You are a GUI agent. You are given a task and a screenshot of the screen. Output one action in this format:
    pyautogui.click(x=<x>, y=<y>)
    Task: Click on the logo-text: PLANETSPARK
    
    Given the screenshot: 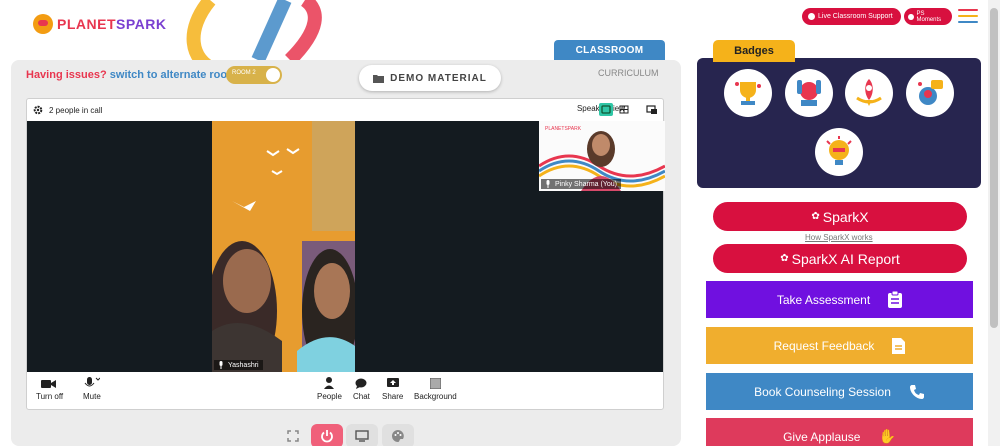 What is the action you would take?
    pyautogui.click(x=112, y=24)
    